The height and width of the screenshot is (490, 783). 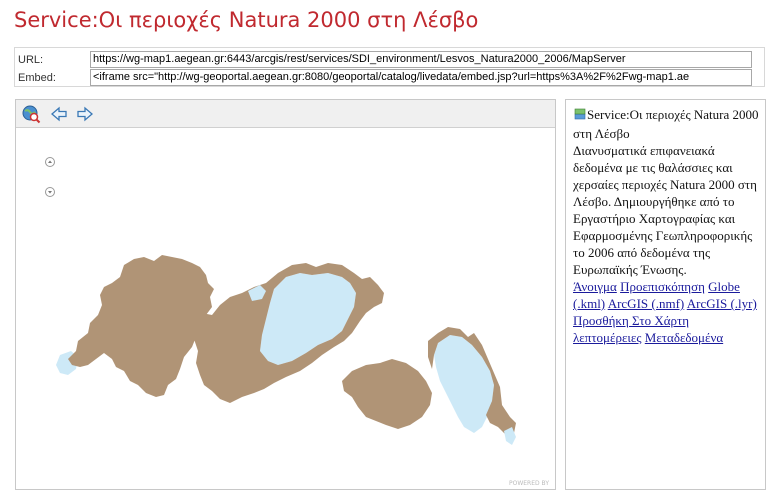 I want to click on back-arrow-icon, so click(x=59, y=114).